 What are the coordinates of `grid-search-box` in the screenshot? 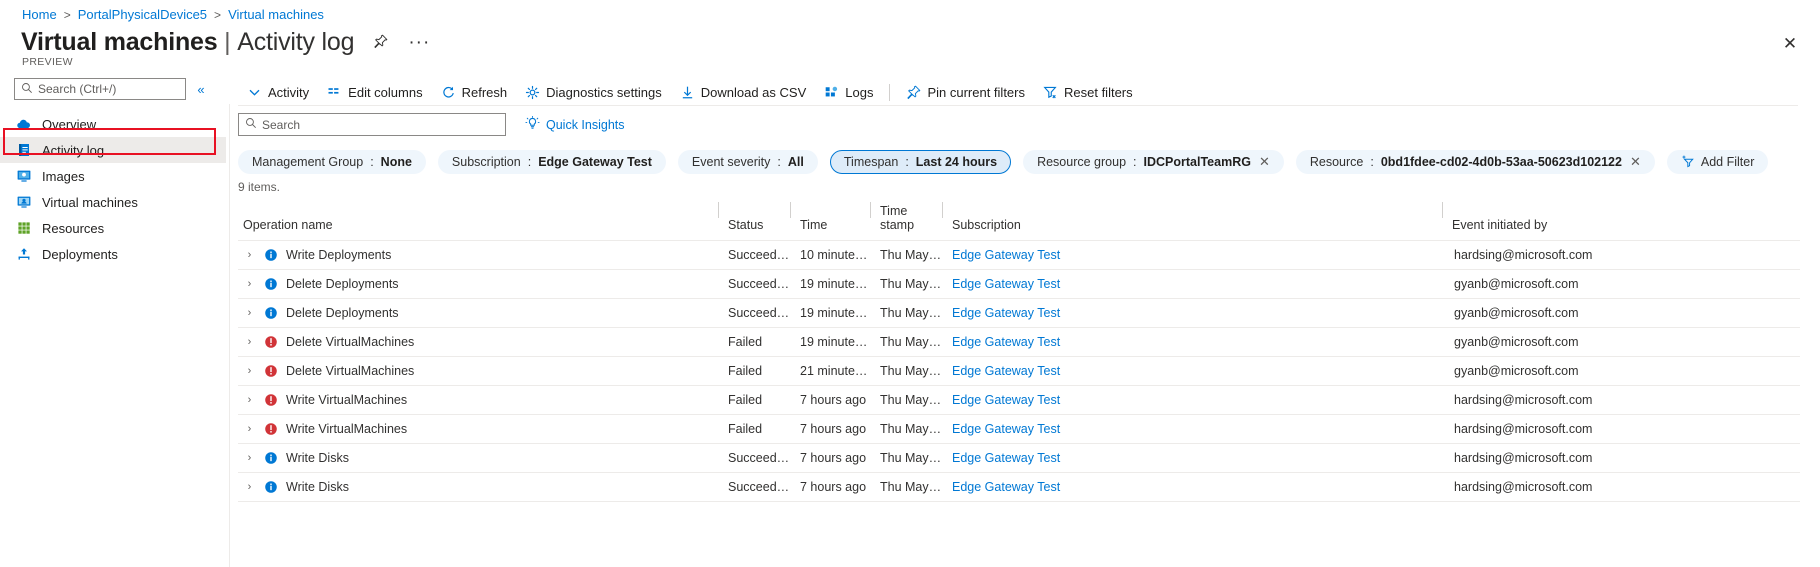 It's located at (372, 124).